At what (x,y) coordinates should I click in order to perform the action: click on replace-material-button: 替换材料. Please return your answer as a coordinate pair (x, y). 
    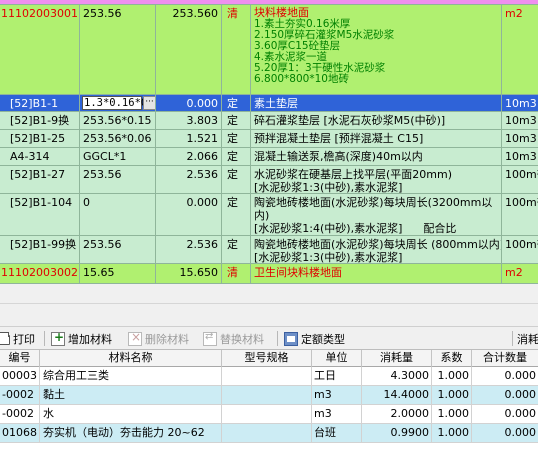
    Looking at the image, I should click on (233, 338).